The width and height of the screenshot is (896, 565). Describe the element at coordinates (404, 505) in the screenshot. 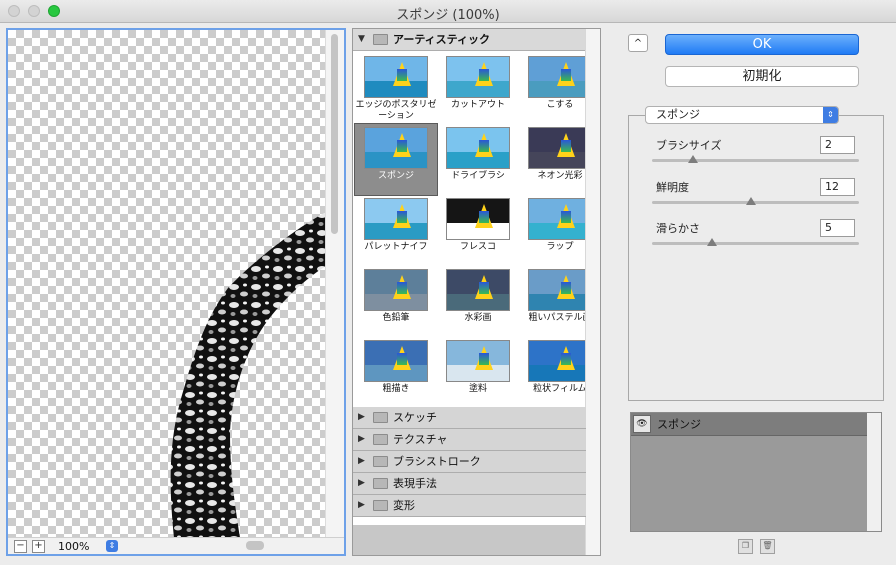

I see `category-label: 変形` at that location.